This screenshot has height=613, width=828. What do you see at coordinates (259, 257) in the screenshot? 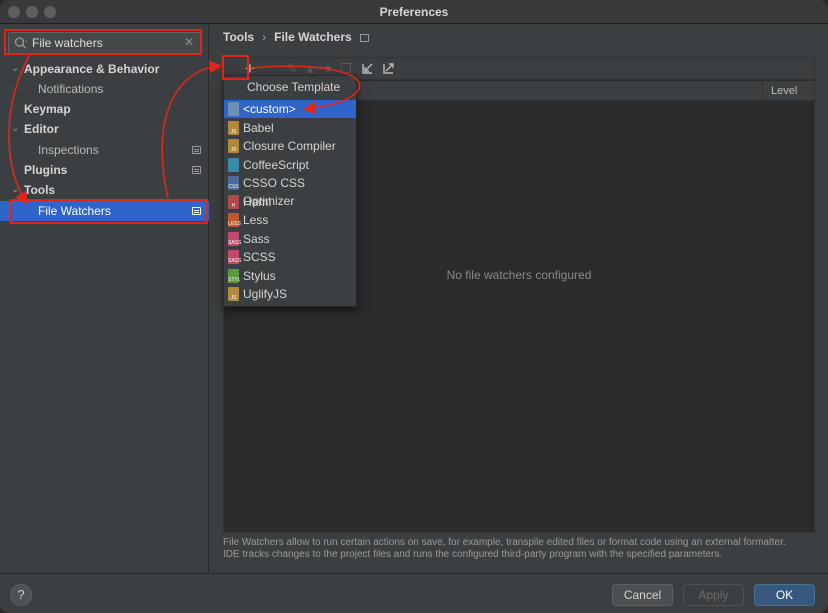
I see `template-item-label: SCSS` at bounding box center [259, 257].